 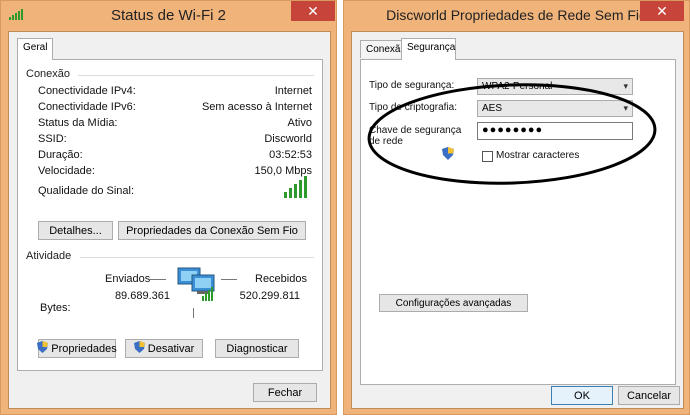 What do you see at coordinates (171, 348) in the screenshot?
I see `disable-button-label: Desativar` at bounding box center [171, 348].